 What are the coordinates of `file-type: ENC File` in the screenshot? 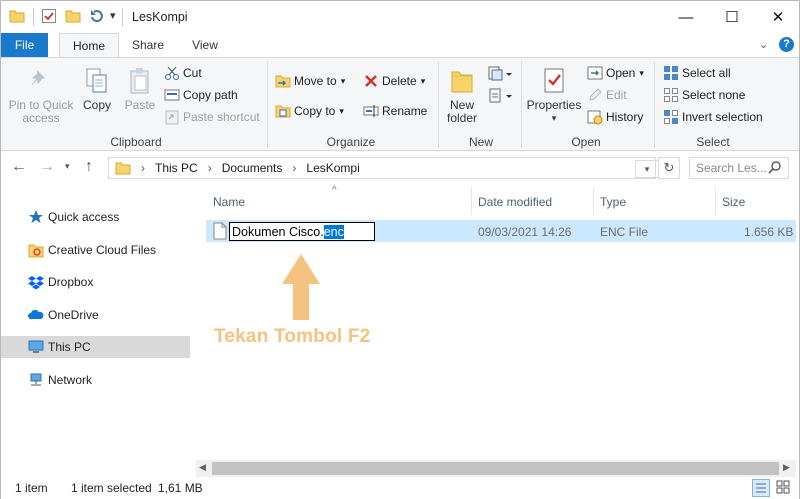 It's located at (624, 232).